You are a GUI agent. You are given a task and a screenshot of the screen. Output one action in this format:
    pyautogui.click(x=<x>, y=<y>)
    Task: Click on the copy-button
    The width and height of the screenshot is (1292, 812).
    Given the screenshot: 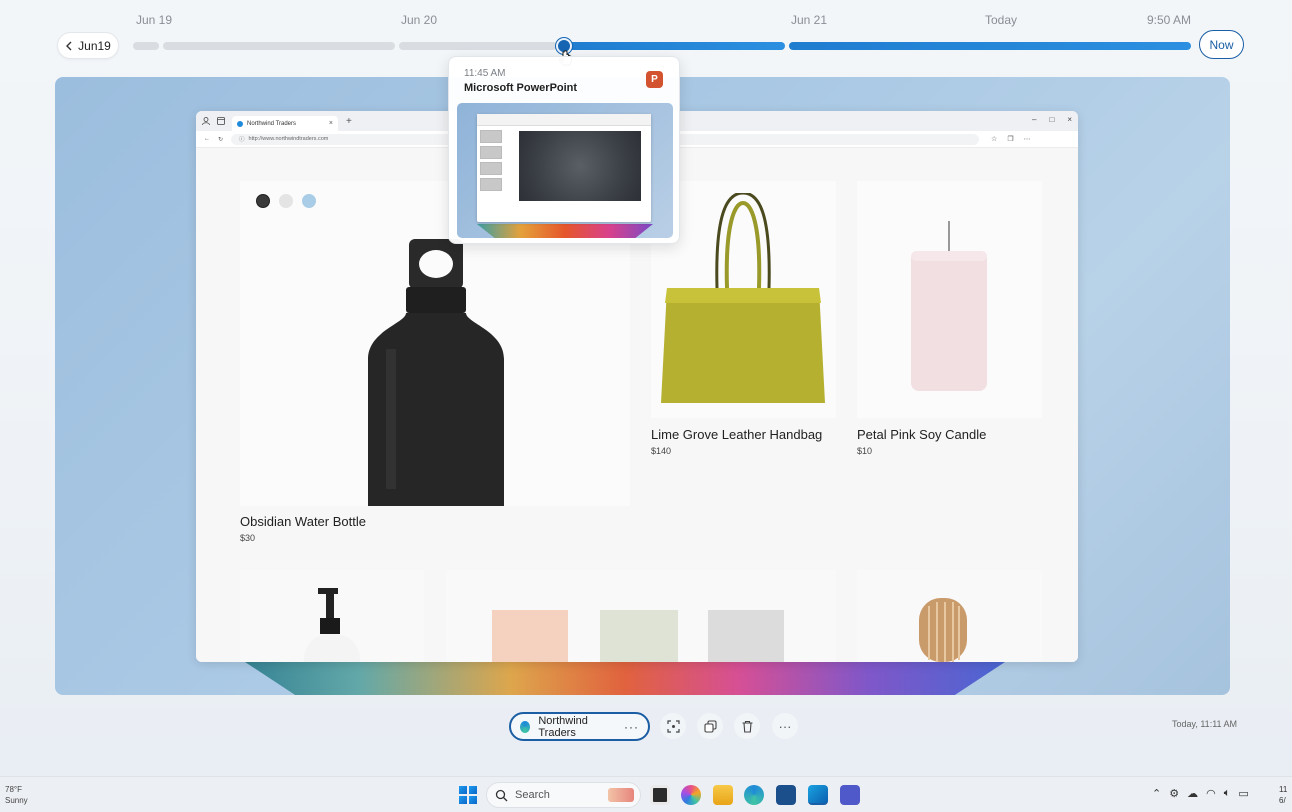 What is the action you would take?
    pyautogui.click(x=710, y=726)
    